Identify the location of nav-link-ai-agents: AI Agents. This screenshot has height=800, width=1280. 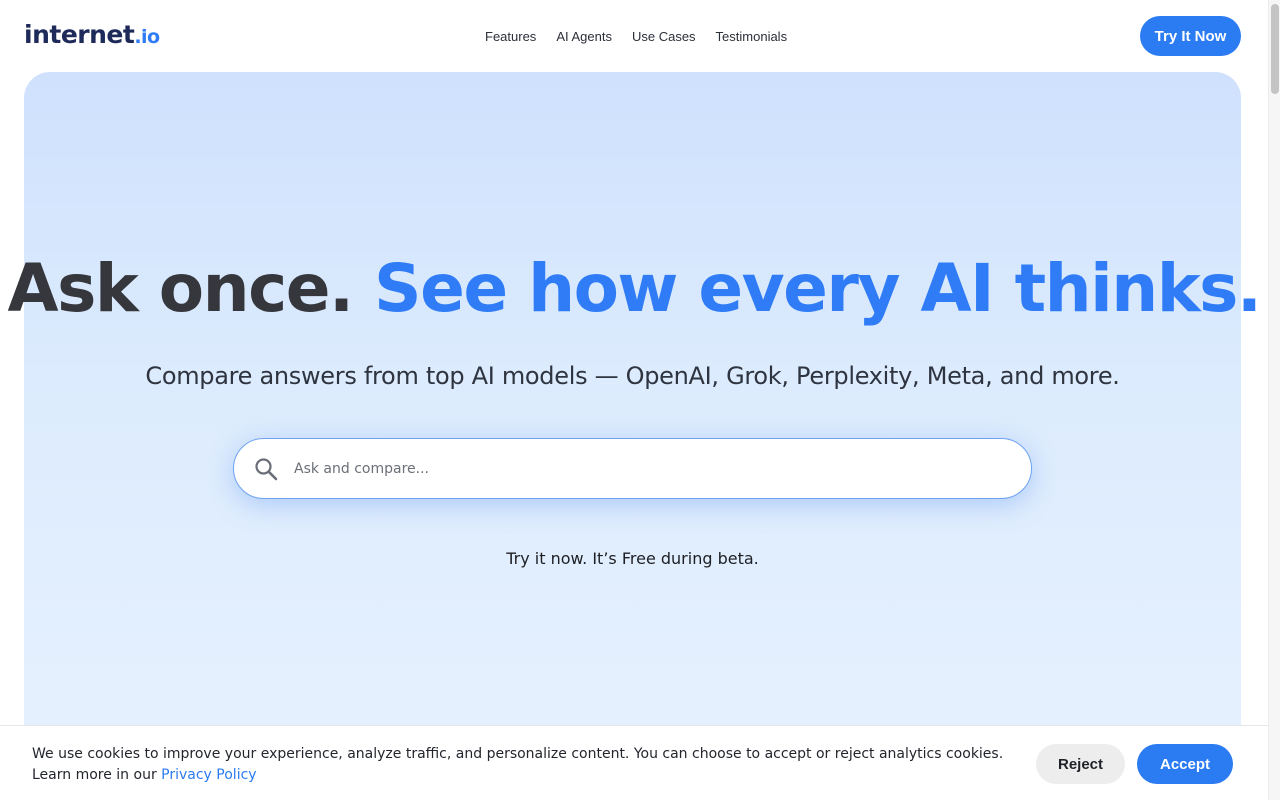
(584, 36).